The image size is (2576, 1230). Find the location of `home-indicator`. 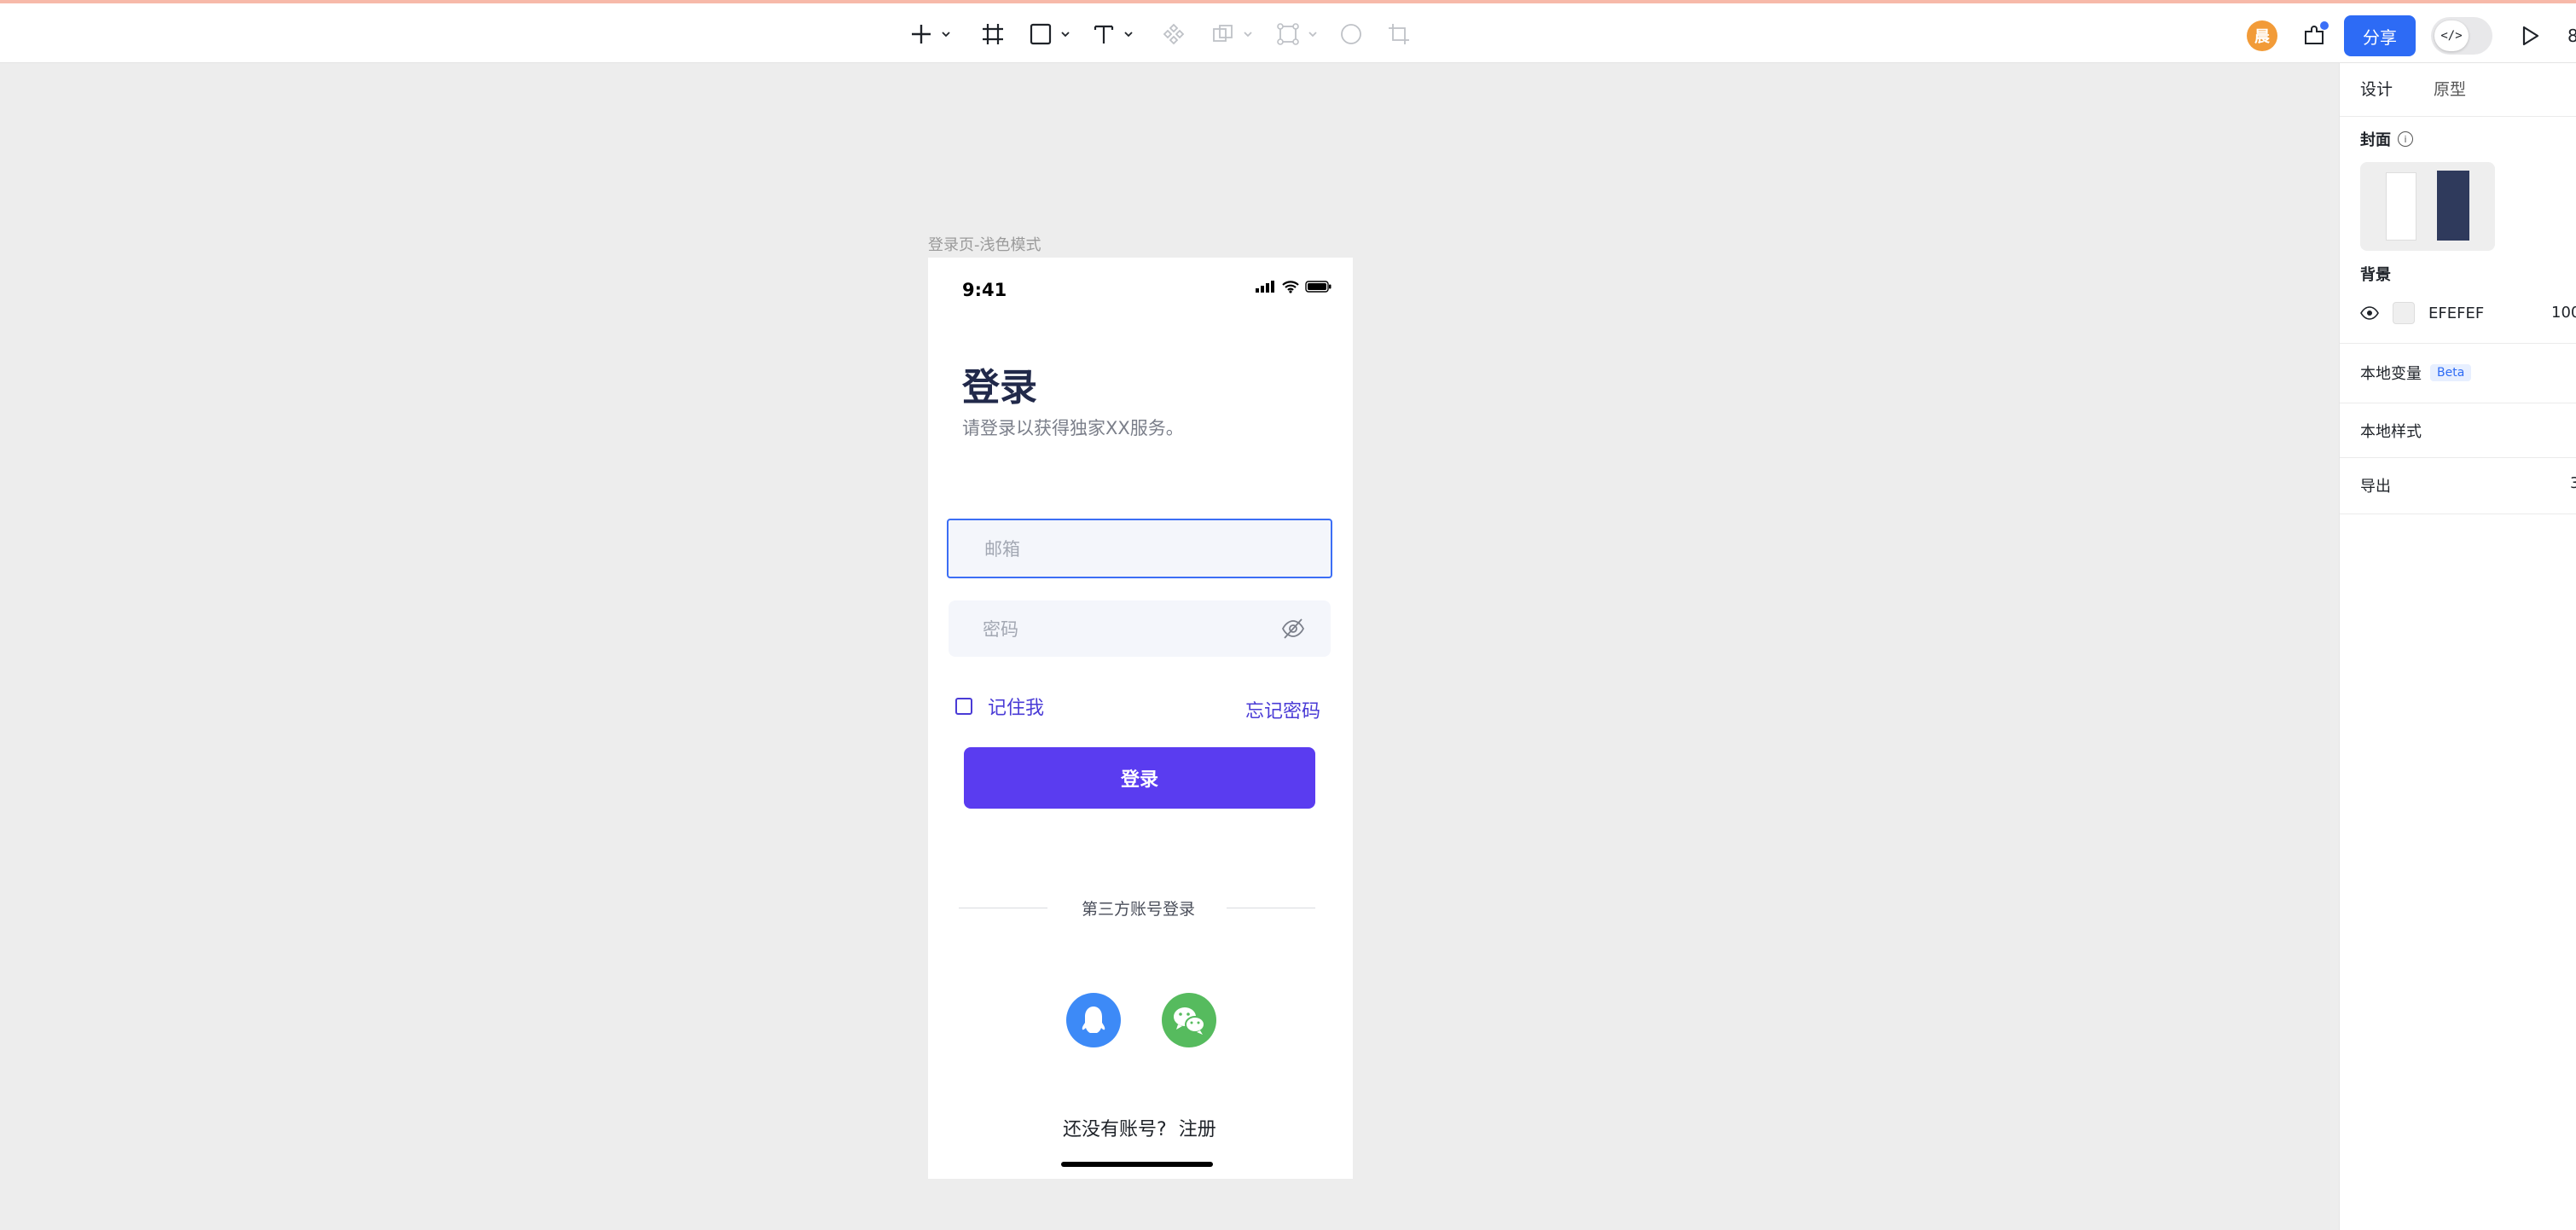

home-indicator is located at coordinates (1137, 1164).